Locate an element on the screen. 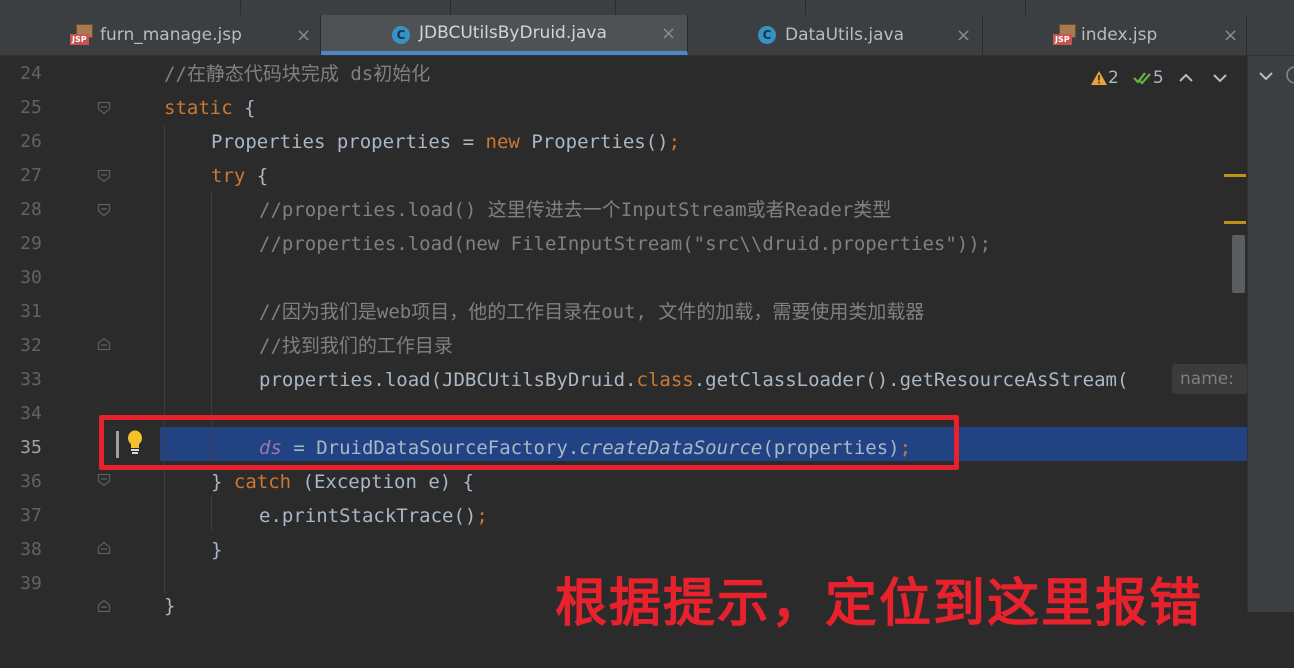 The height and width of the screenshot is (668, 1294). line-number: 34 is located at coordinates (31, 413).